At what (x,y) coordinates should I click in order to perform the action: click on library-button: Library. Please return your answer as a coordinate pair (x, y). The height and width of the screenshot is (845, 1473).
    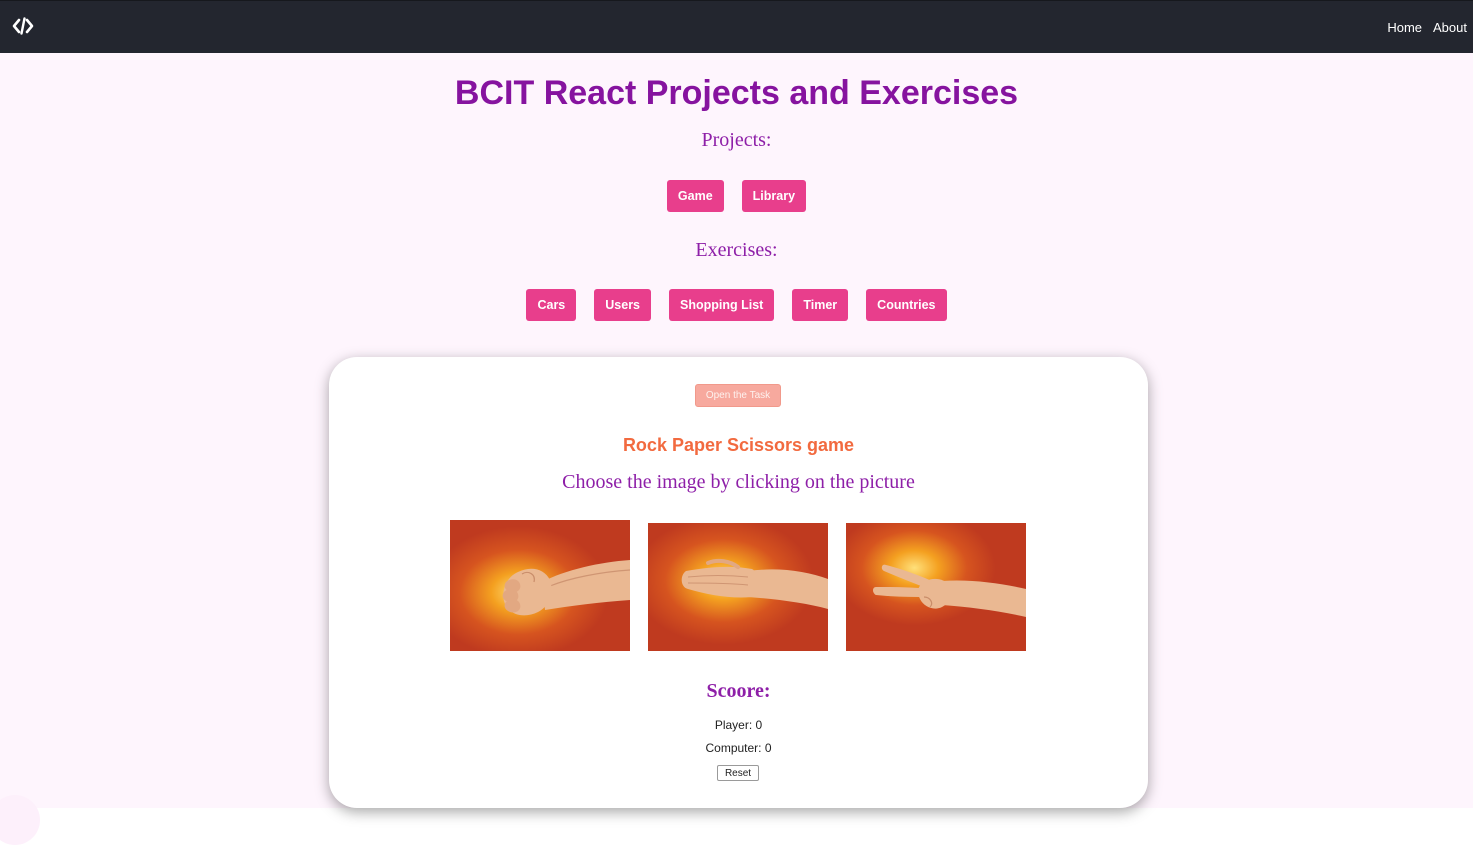
    Looking at the image, I should click on (774, 196).